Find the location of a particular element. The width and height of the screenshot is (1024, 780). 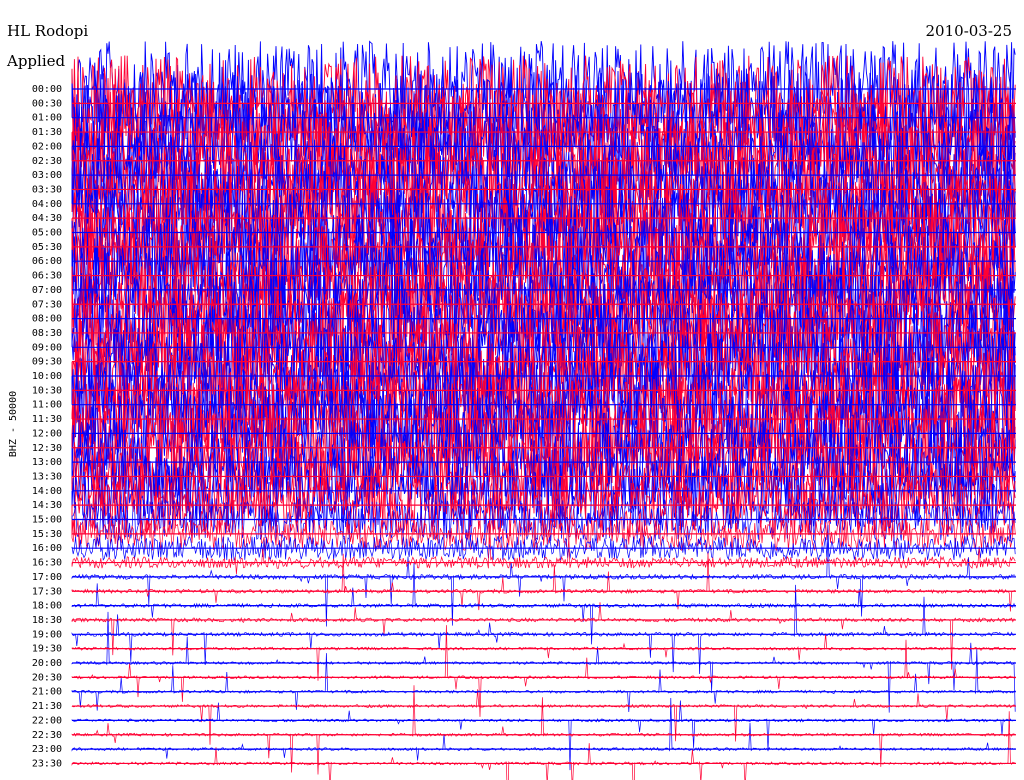

time-tick-0630: 06:30 is located at coordinates (47, 276).